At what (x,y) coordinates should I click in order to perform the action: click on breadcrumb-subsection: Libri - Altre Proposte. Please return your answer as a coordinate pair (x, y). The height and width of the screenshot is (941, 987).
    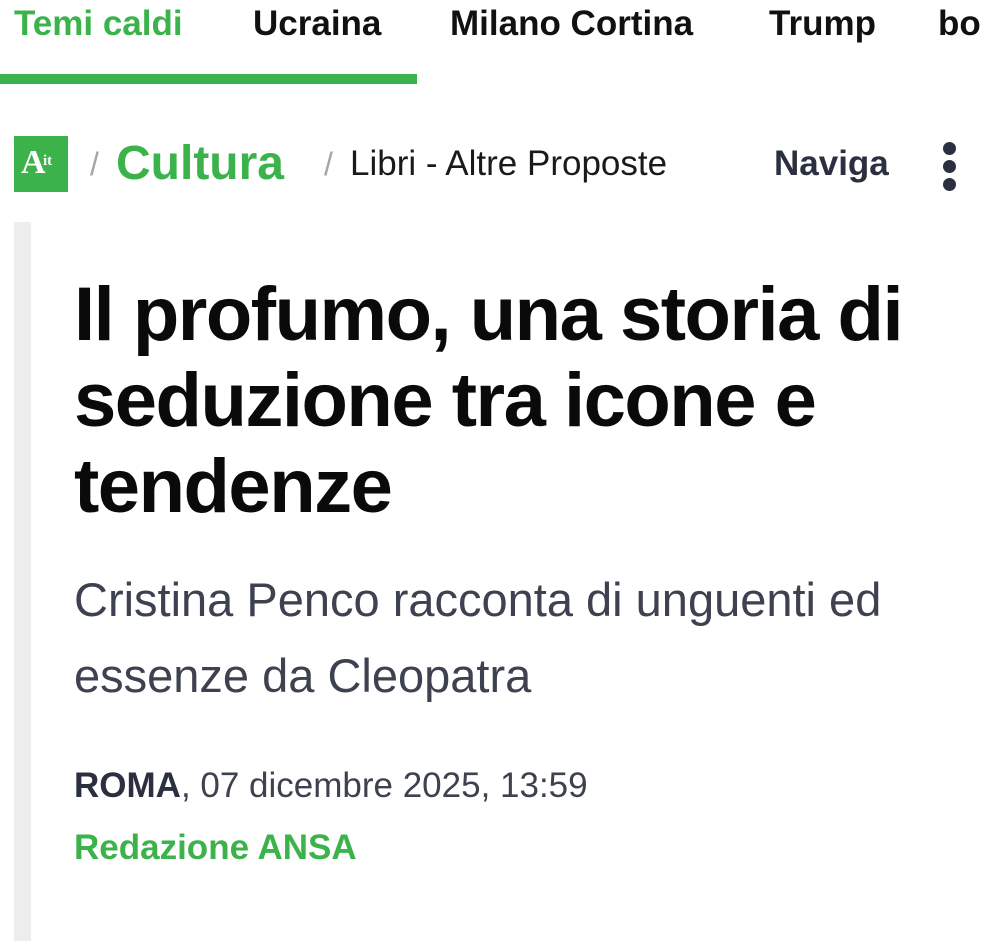
    Looking at the image, I should click on (508, 164).